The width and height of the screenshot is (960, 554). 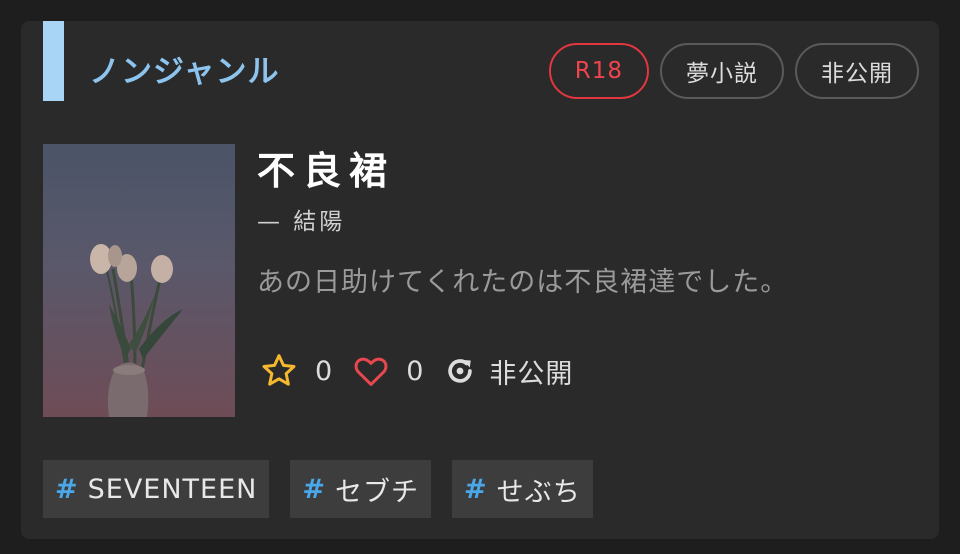 I want to click on tag-label: セブチ, so click(x=376, y=492).